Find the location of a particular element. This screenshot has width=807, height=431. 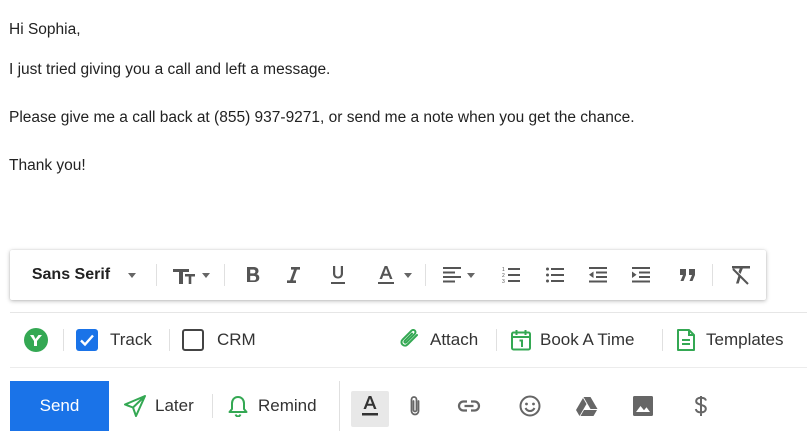

font-family-select: Sans Serif is located at coordinates (84, 275).